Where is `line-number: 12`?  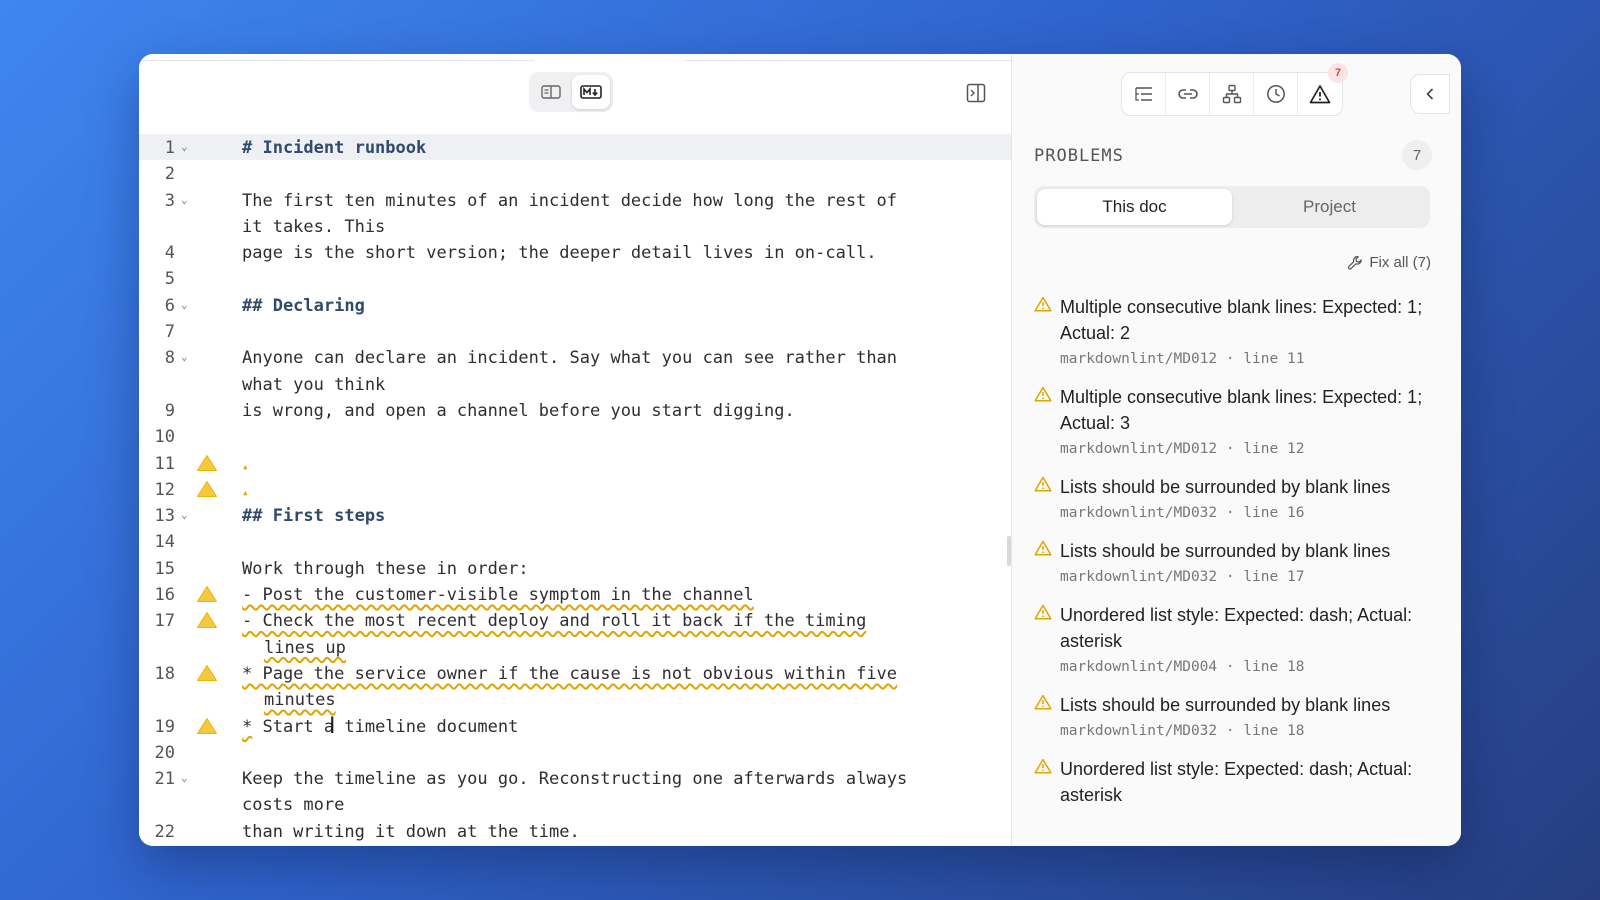
line-number: 12 is located at coordinates (164, 489).